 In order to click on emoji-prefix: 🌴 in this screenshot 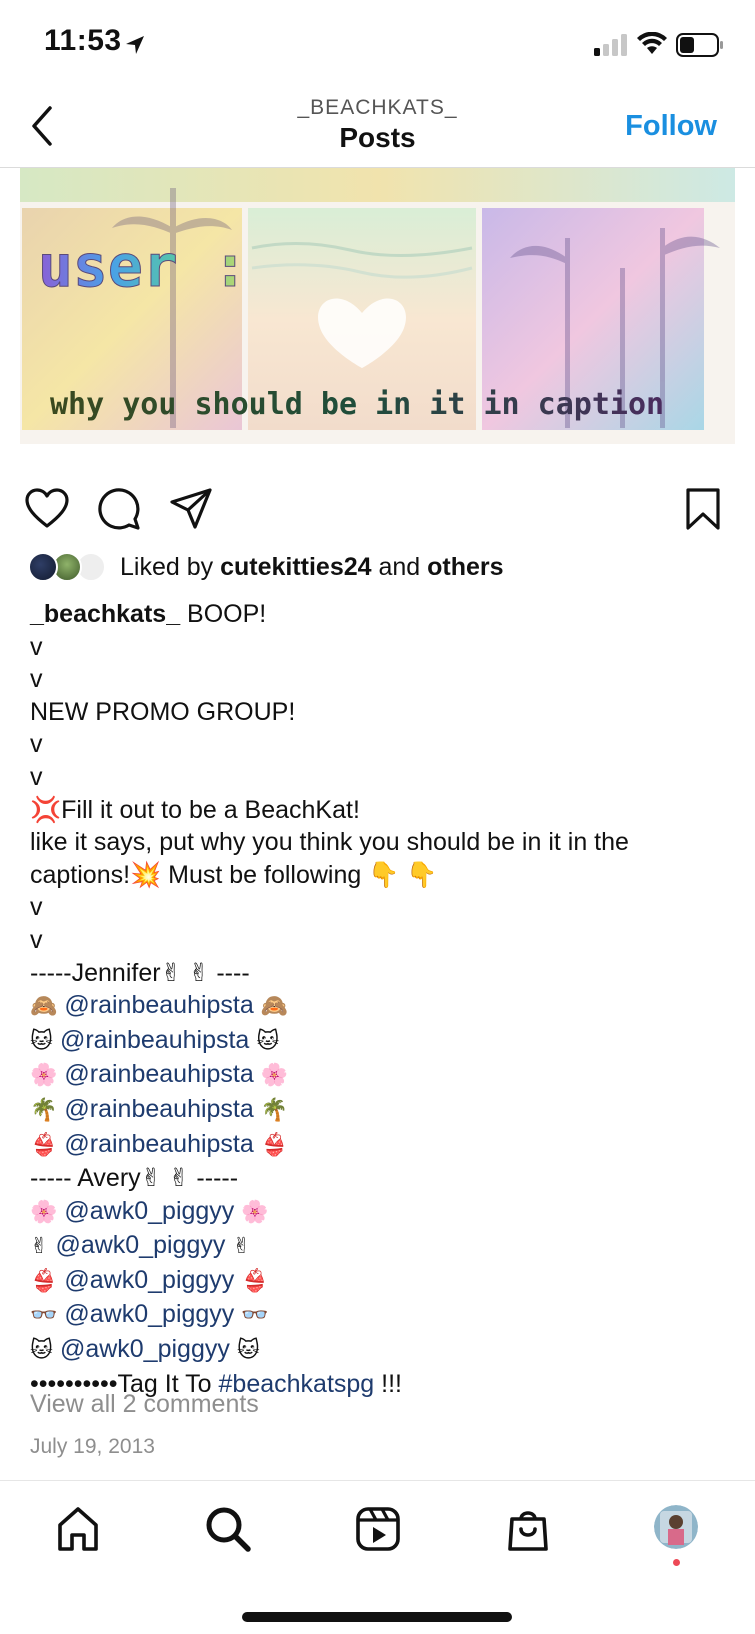, I will do `click(47, 1110)`.